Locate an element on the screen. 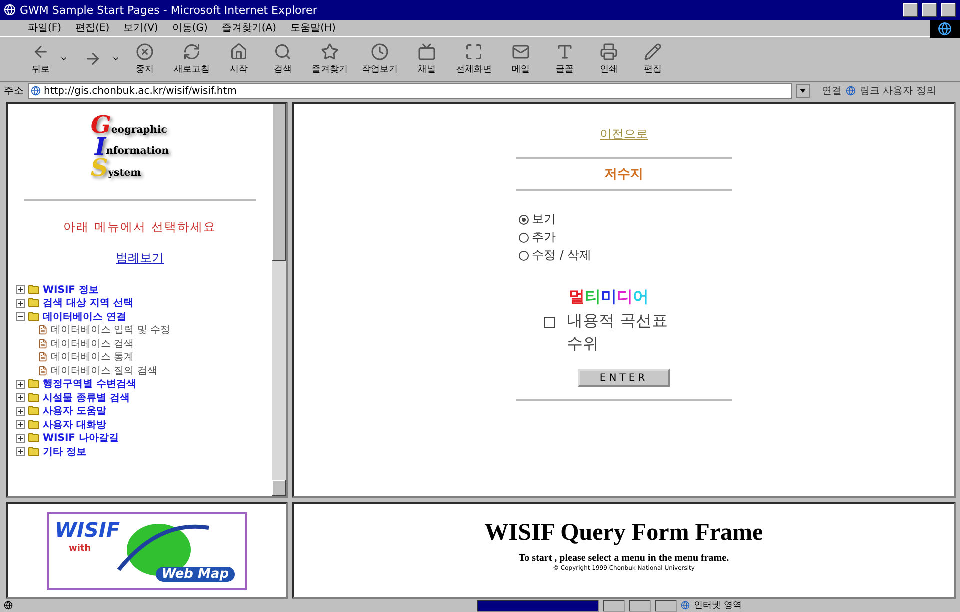 The image size is (960, 612). tree-item: 데이터베이스 질의 검색 is located at coordinates (104, 371).